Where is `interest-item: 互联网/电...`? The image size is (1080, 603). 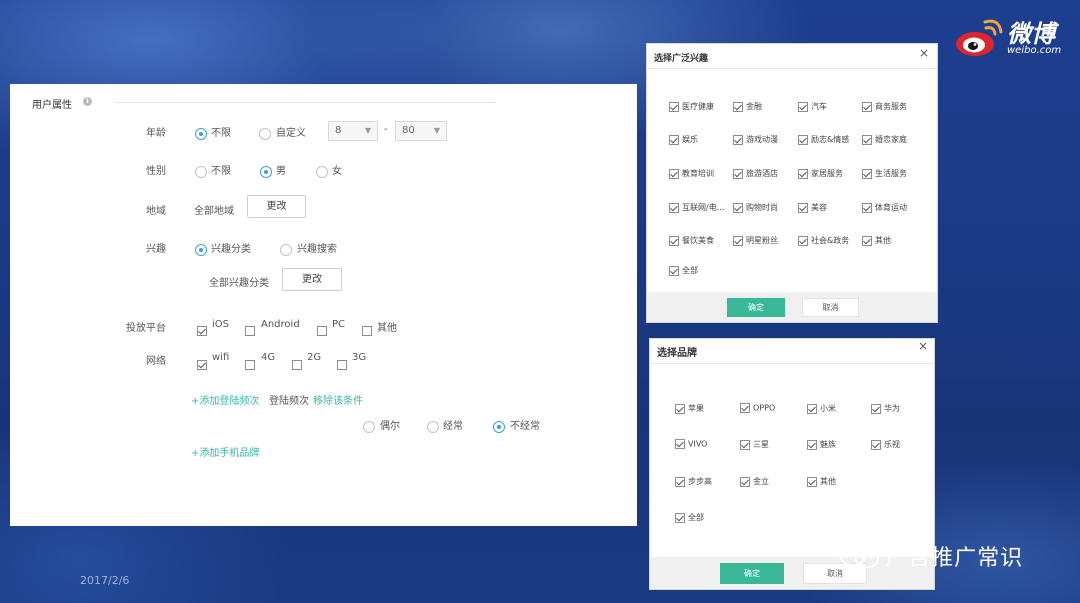
interest-item: 互联网/电... is located at coordinates (696, 207).